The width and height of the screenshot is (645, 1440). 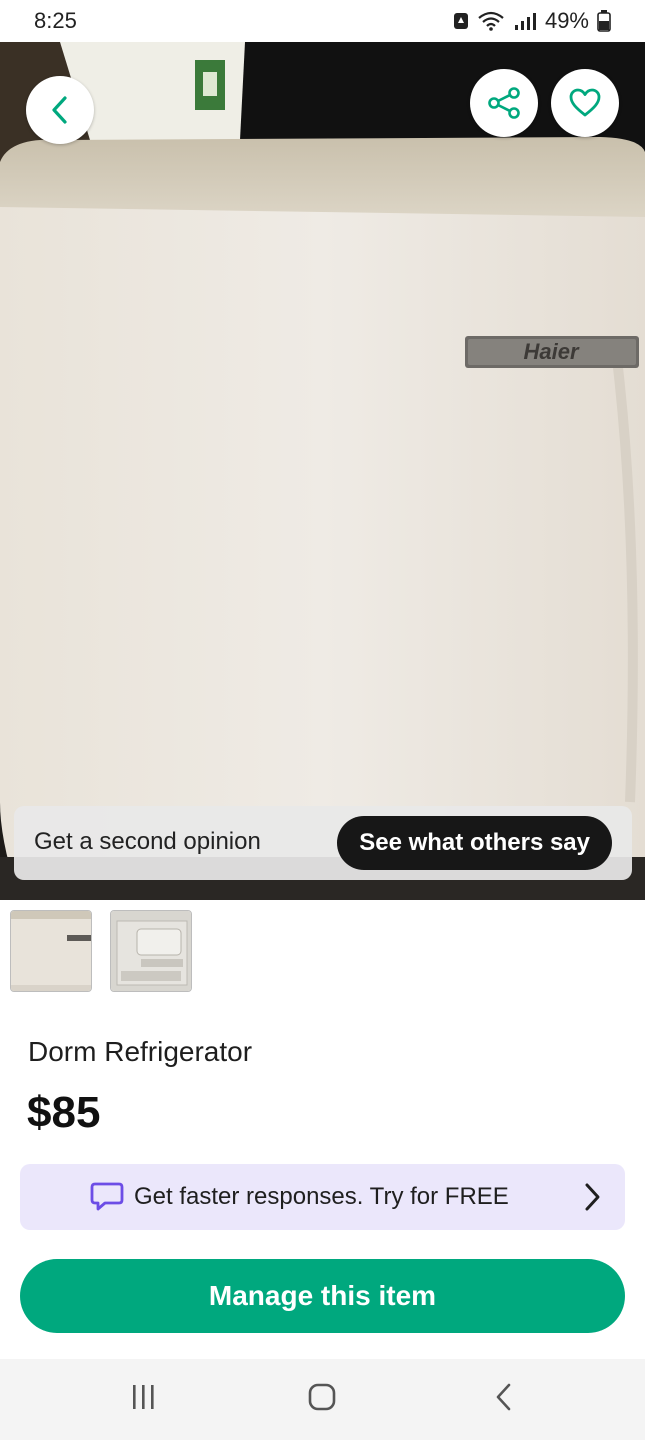 I want to click on recent-apps-icon, so click(x=143, y=1399).